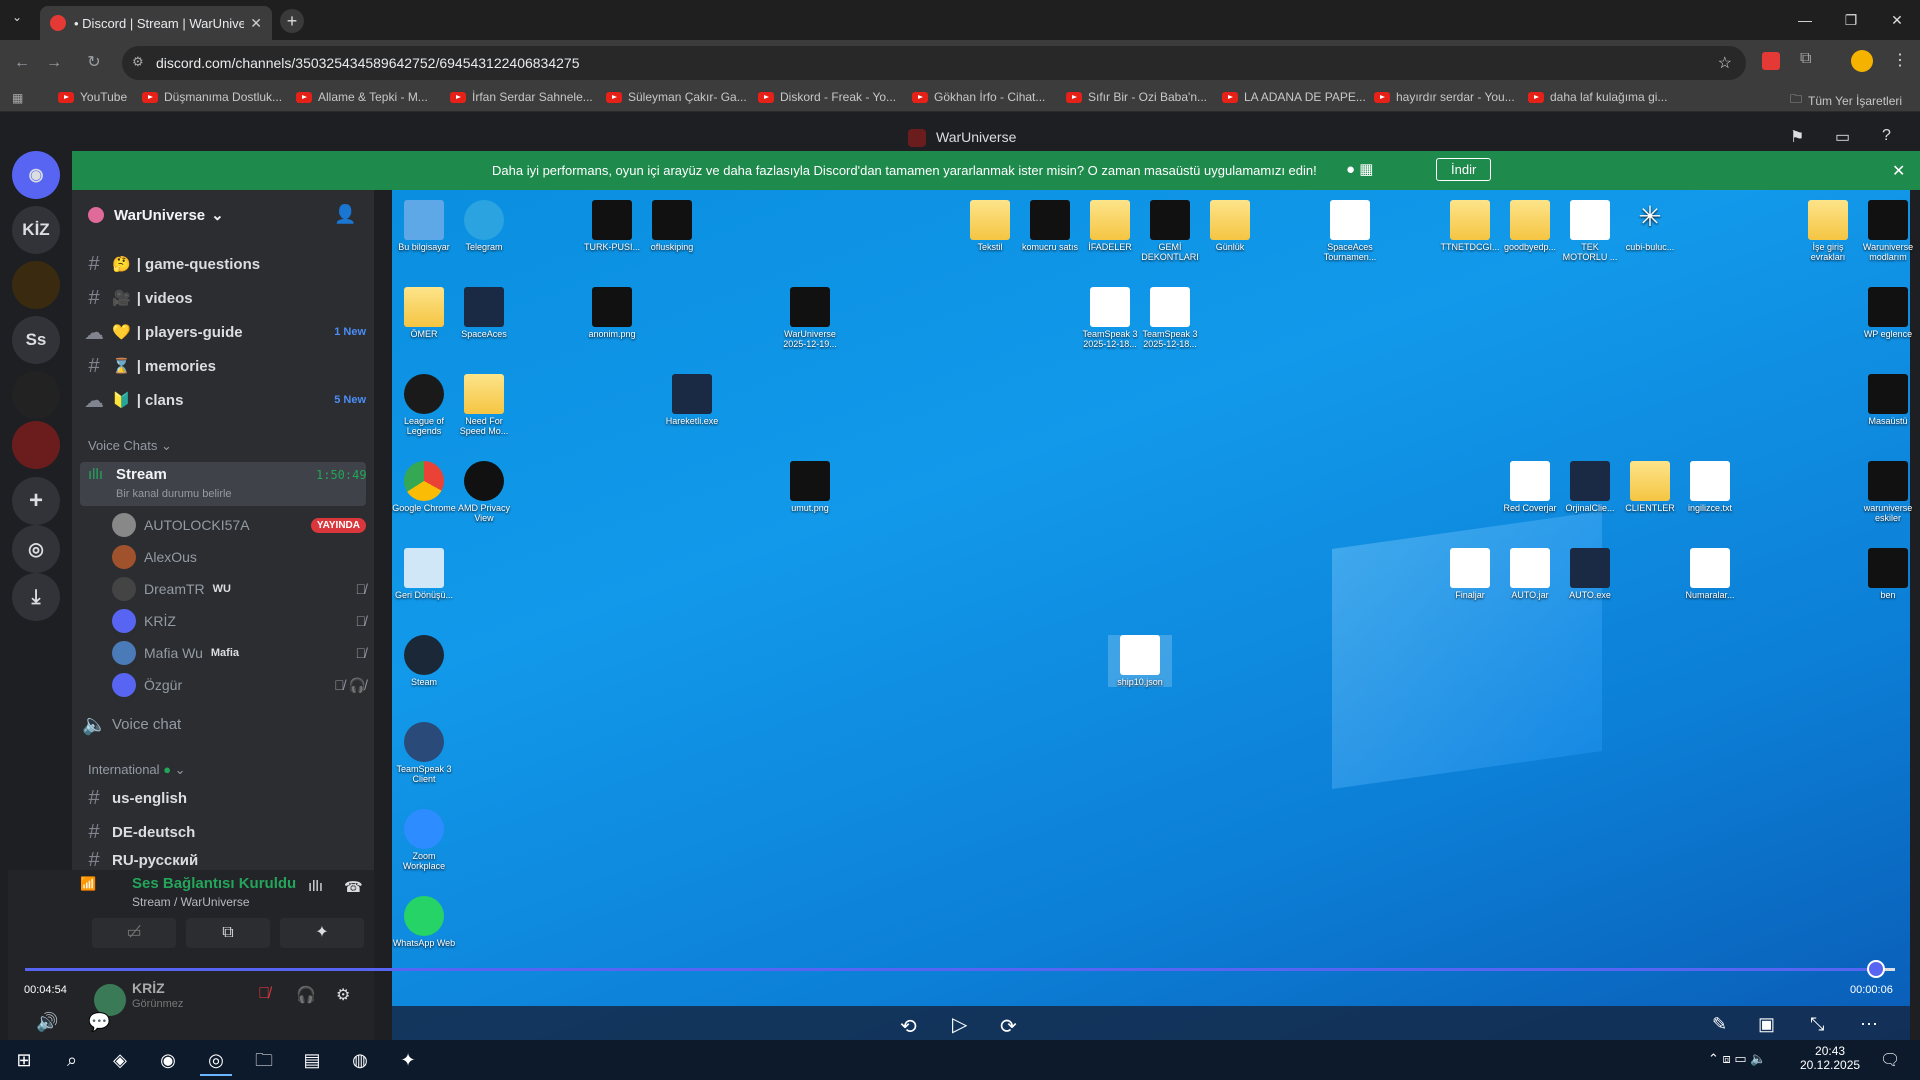 This screenshot has height=1080, width=1920. What do you see at coordinates (1008, 1026) in the screenshot?
I see `forward-30-icon: ⟳` at bounding box center [1008, 1026].